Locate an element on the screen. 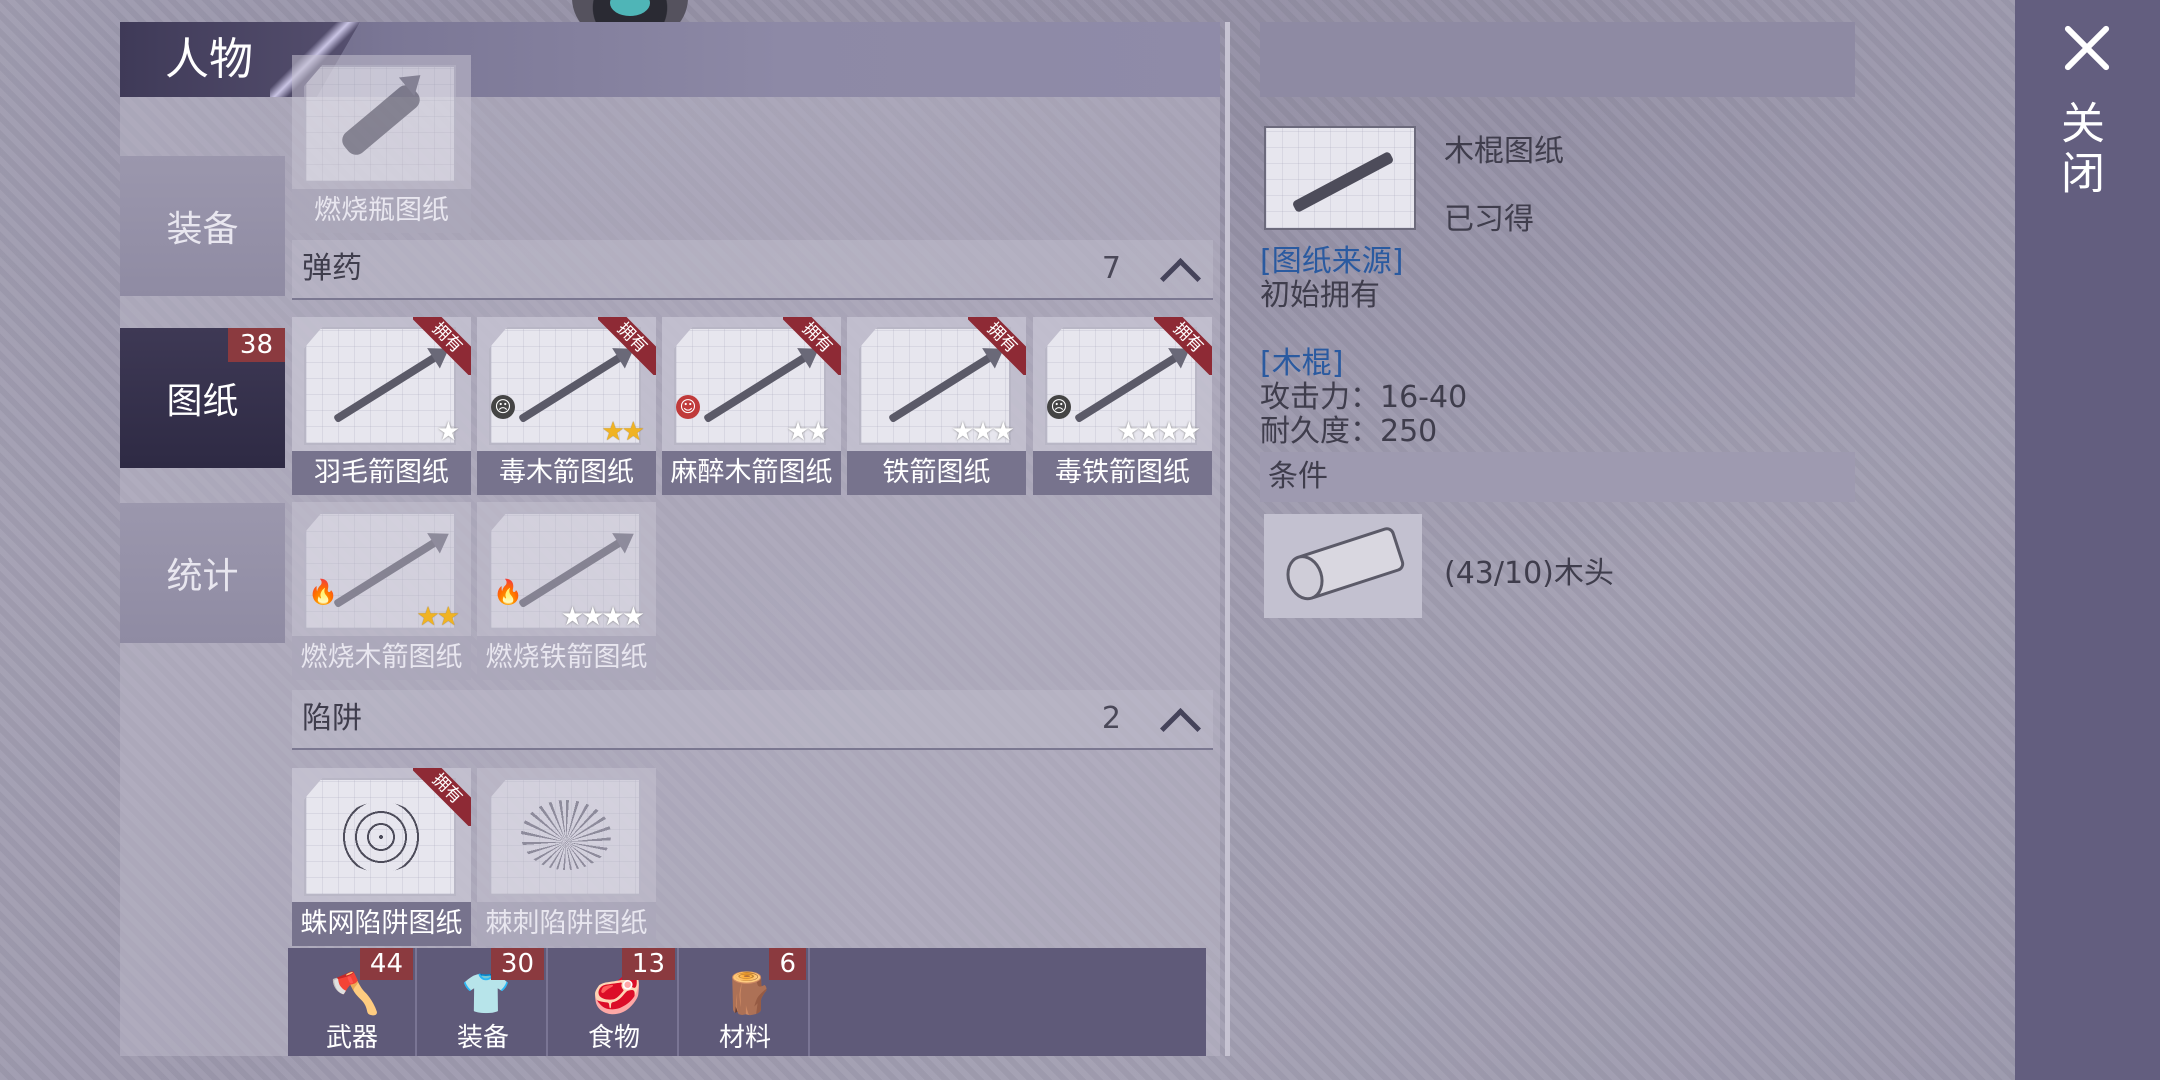 This screenshot has width=2160, height=1080. requirement-text: (43/10)木头 is located at coordinates (1529, 573).